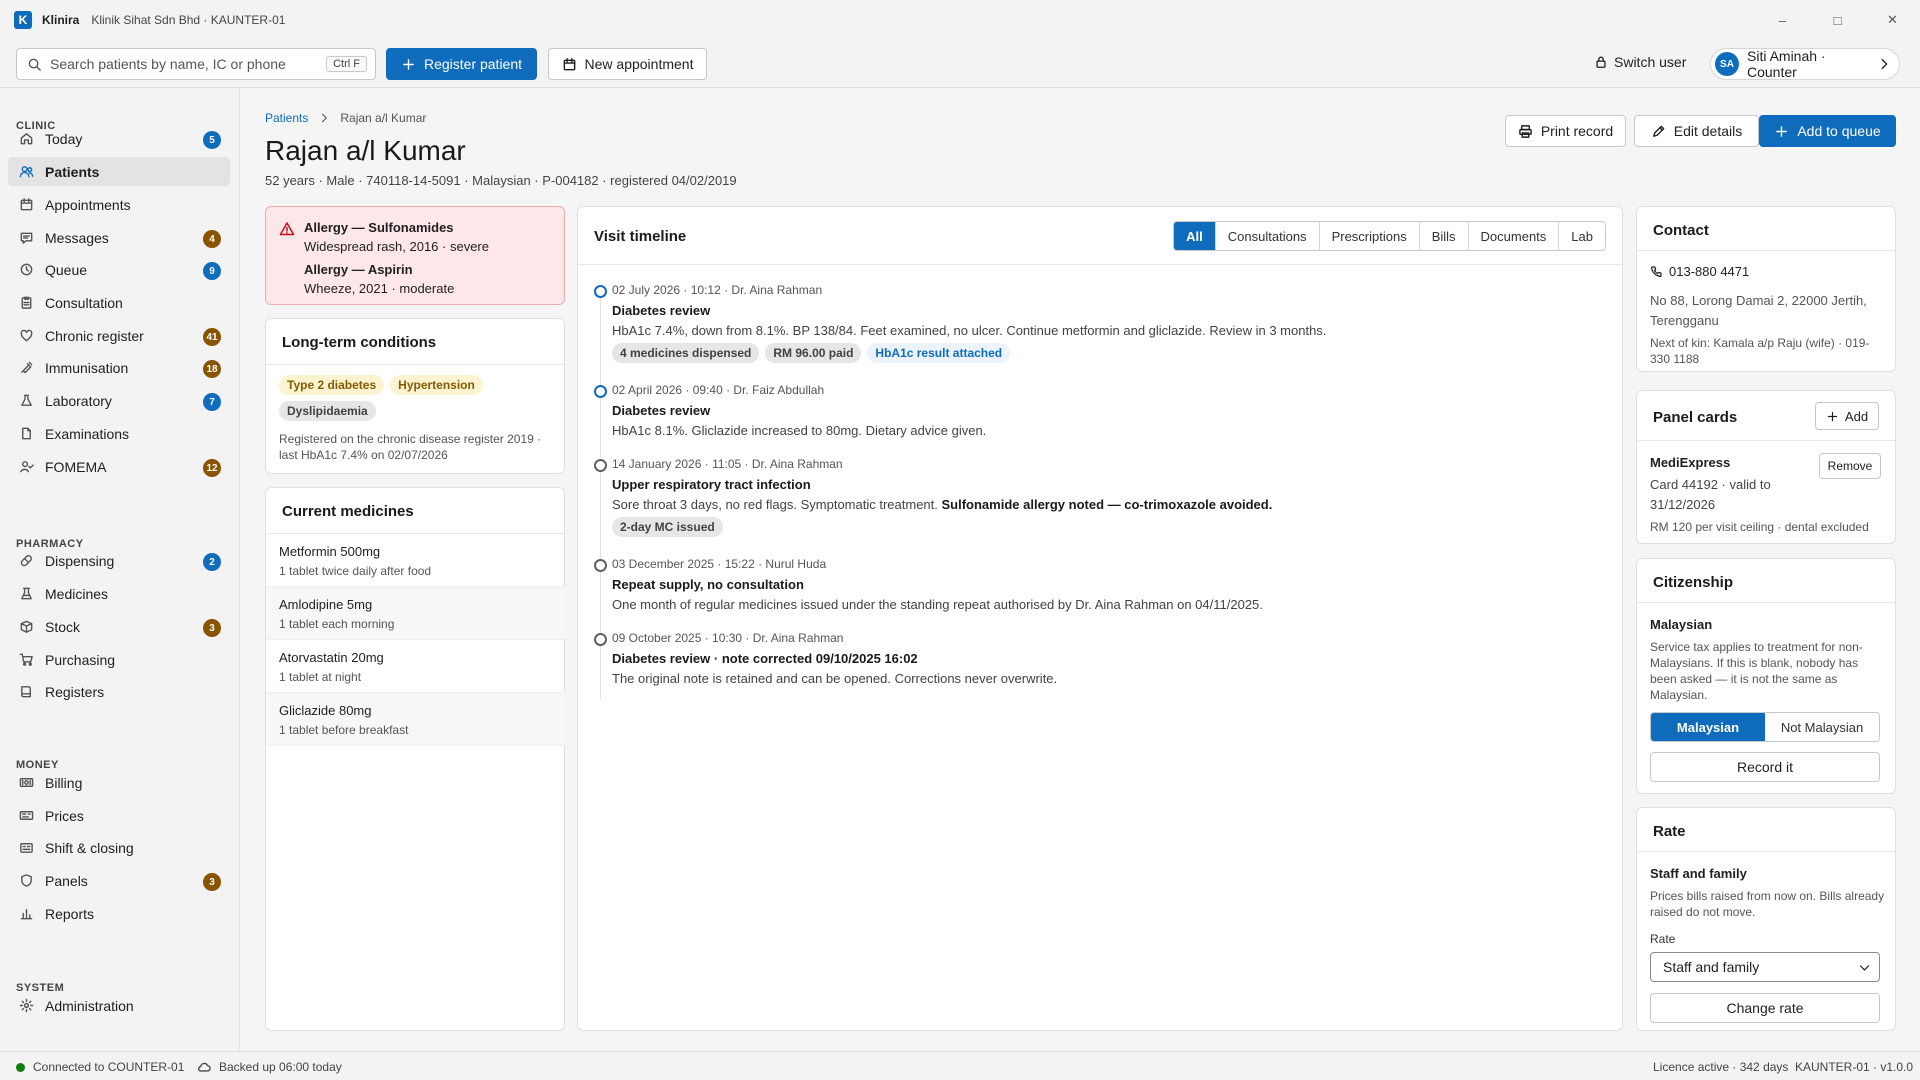 This screenshot has height=1080, width=1920. Describe the element at coordinates (1847, 416) in the screenshot. I see `add-panel-card-button: Add` at that location.